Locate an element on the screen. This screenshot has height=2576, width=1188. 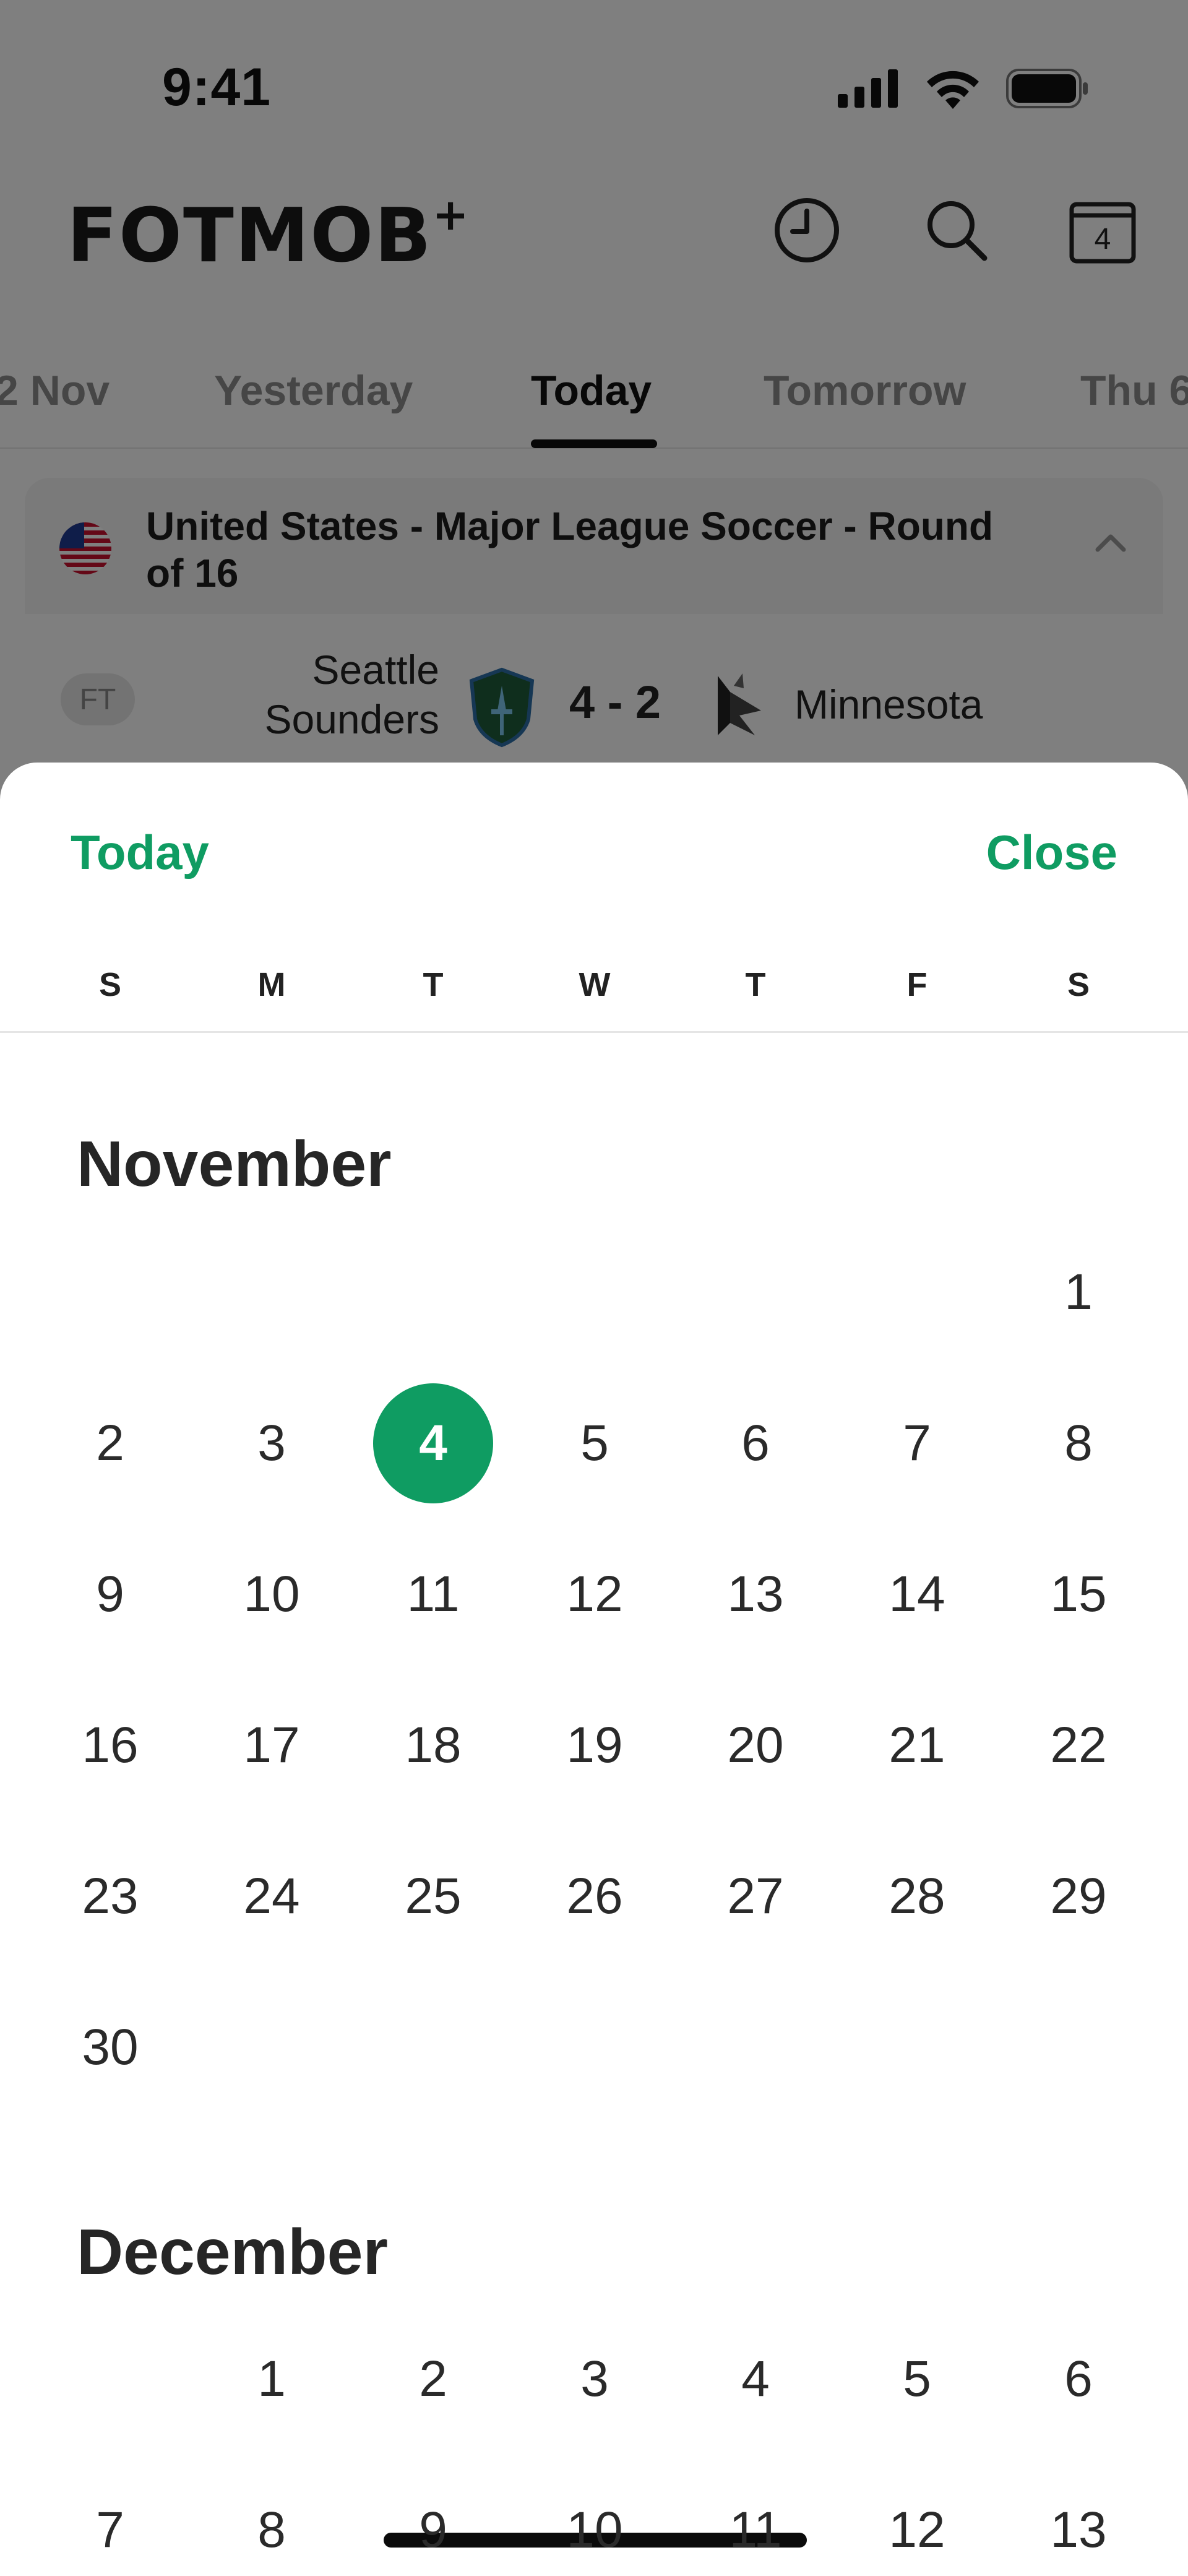
day-number: 19 is located at coordinates (594, 1745).